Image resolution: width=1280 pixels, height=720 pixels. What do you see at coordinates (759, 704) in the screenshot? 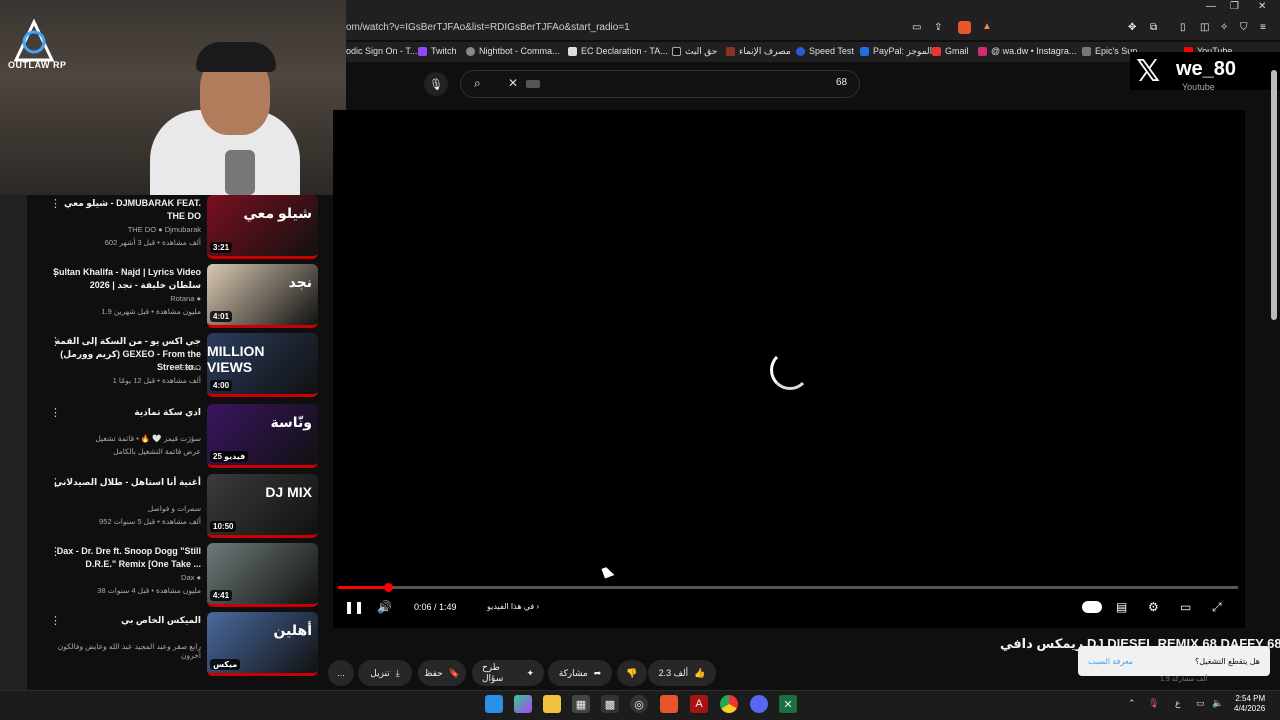
I see `discord-icon` at bounding box center [759, 704].